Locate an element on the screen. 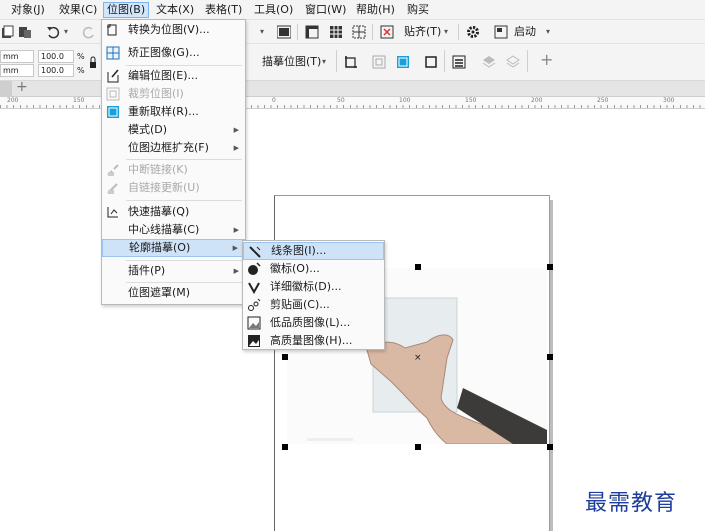 The height and width of the screenshot is (531, 705). menu-item-label: 中心线描摹(C) is located at coordinates (164, 229).